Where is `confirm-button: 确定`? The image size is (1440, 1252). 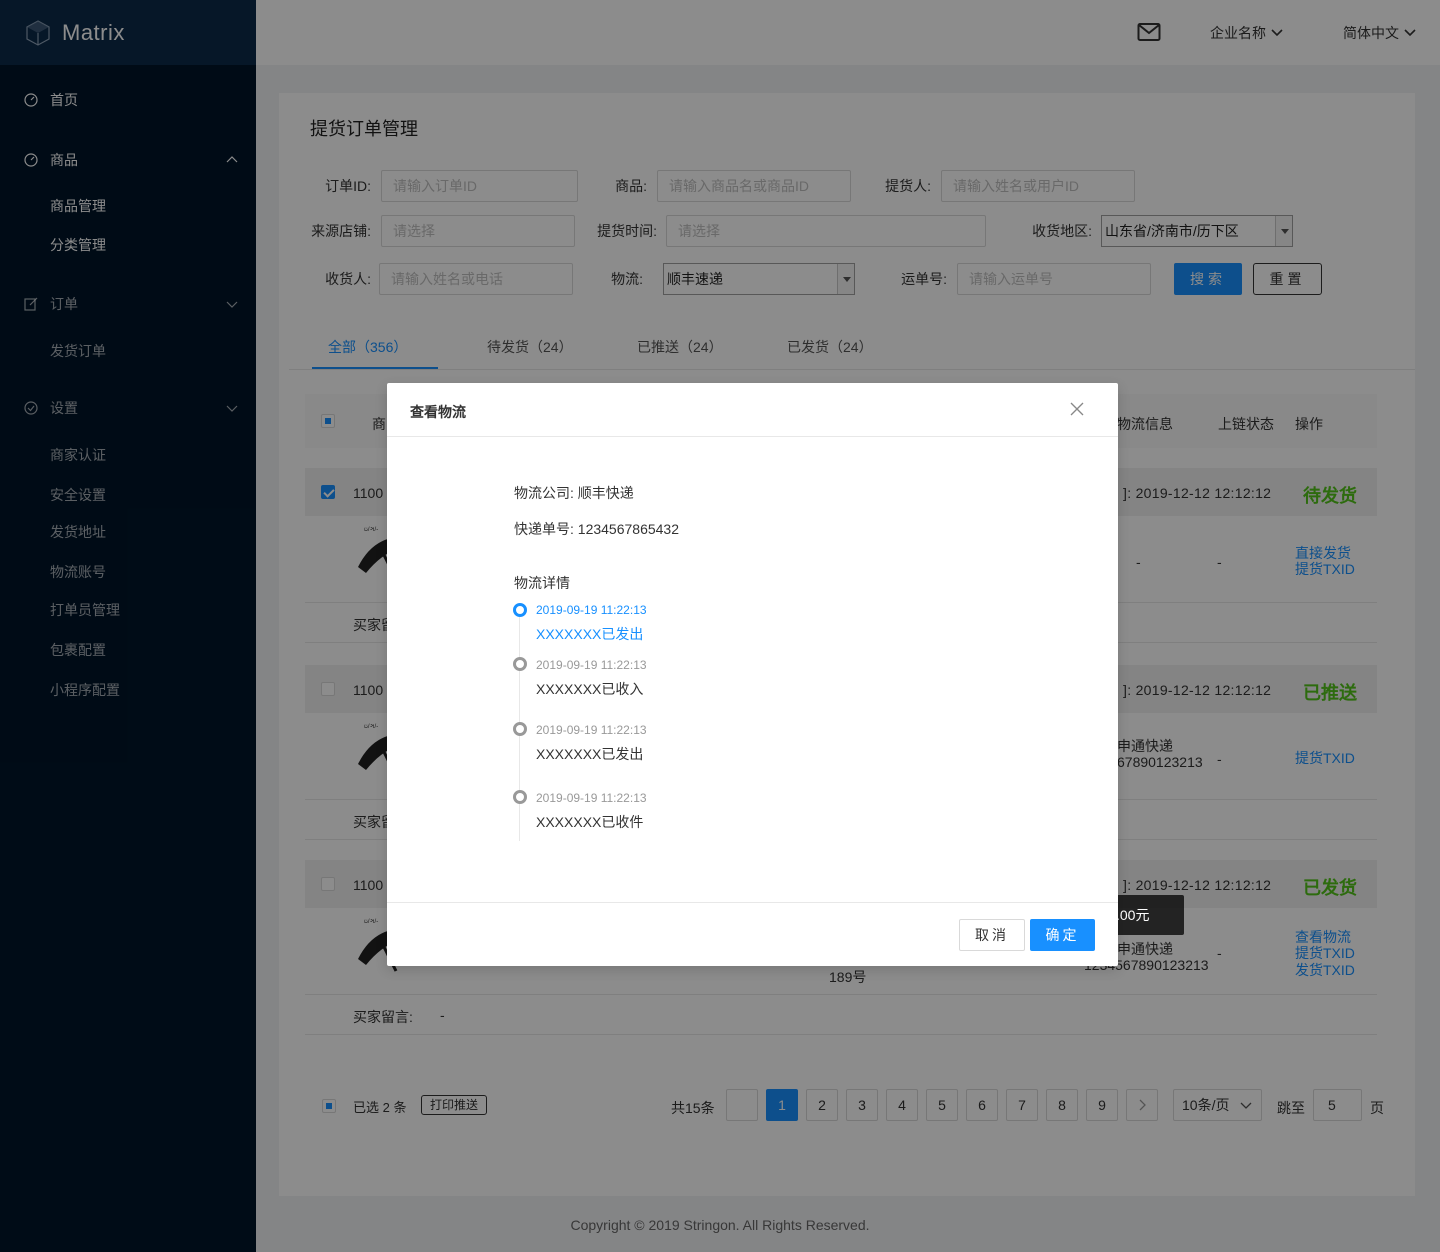
confirm-button: 确定 is located at coordinates (1062, 935).